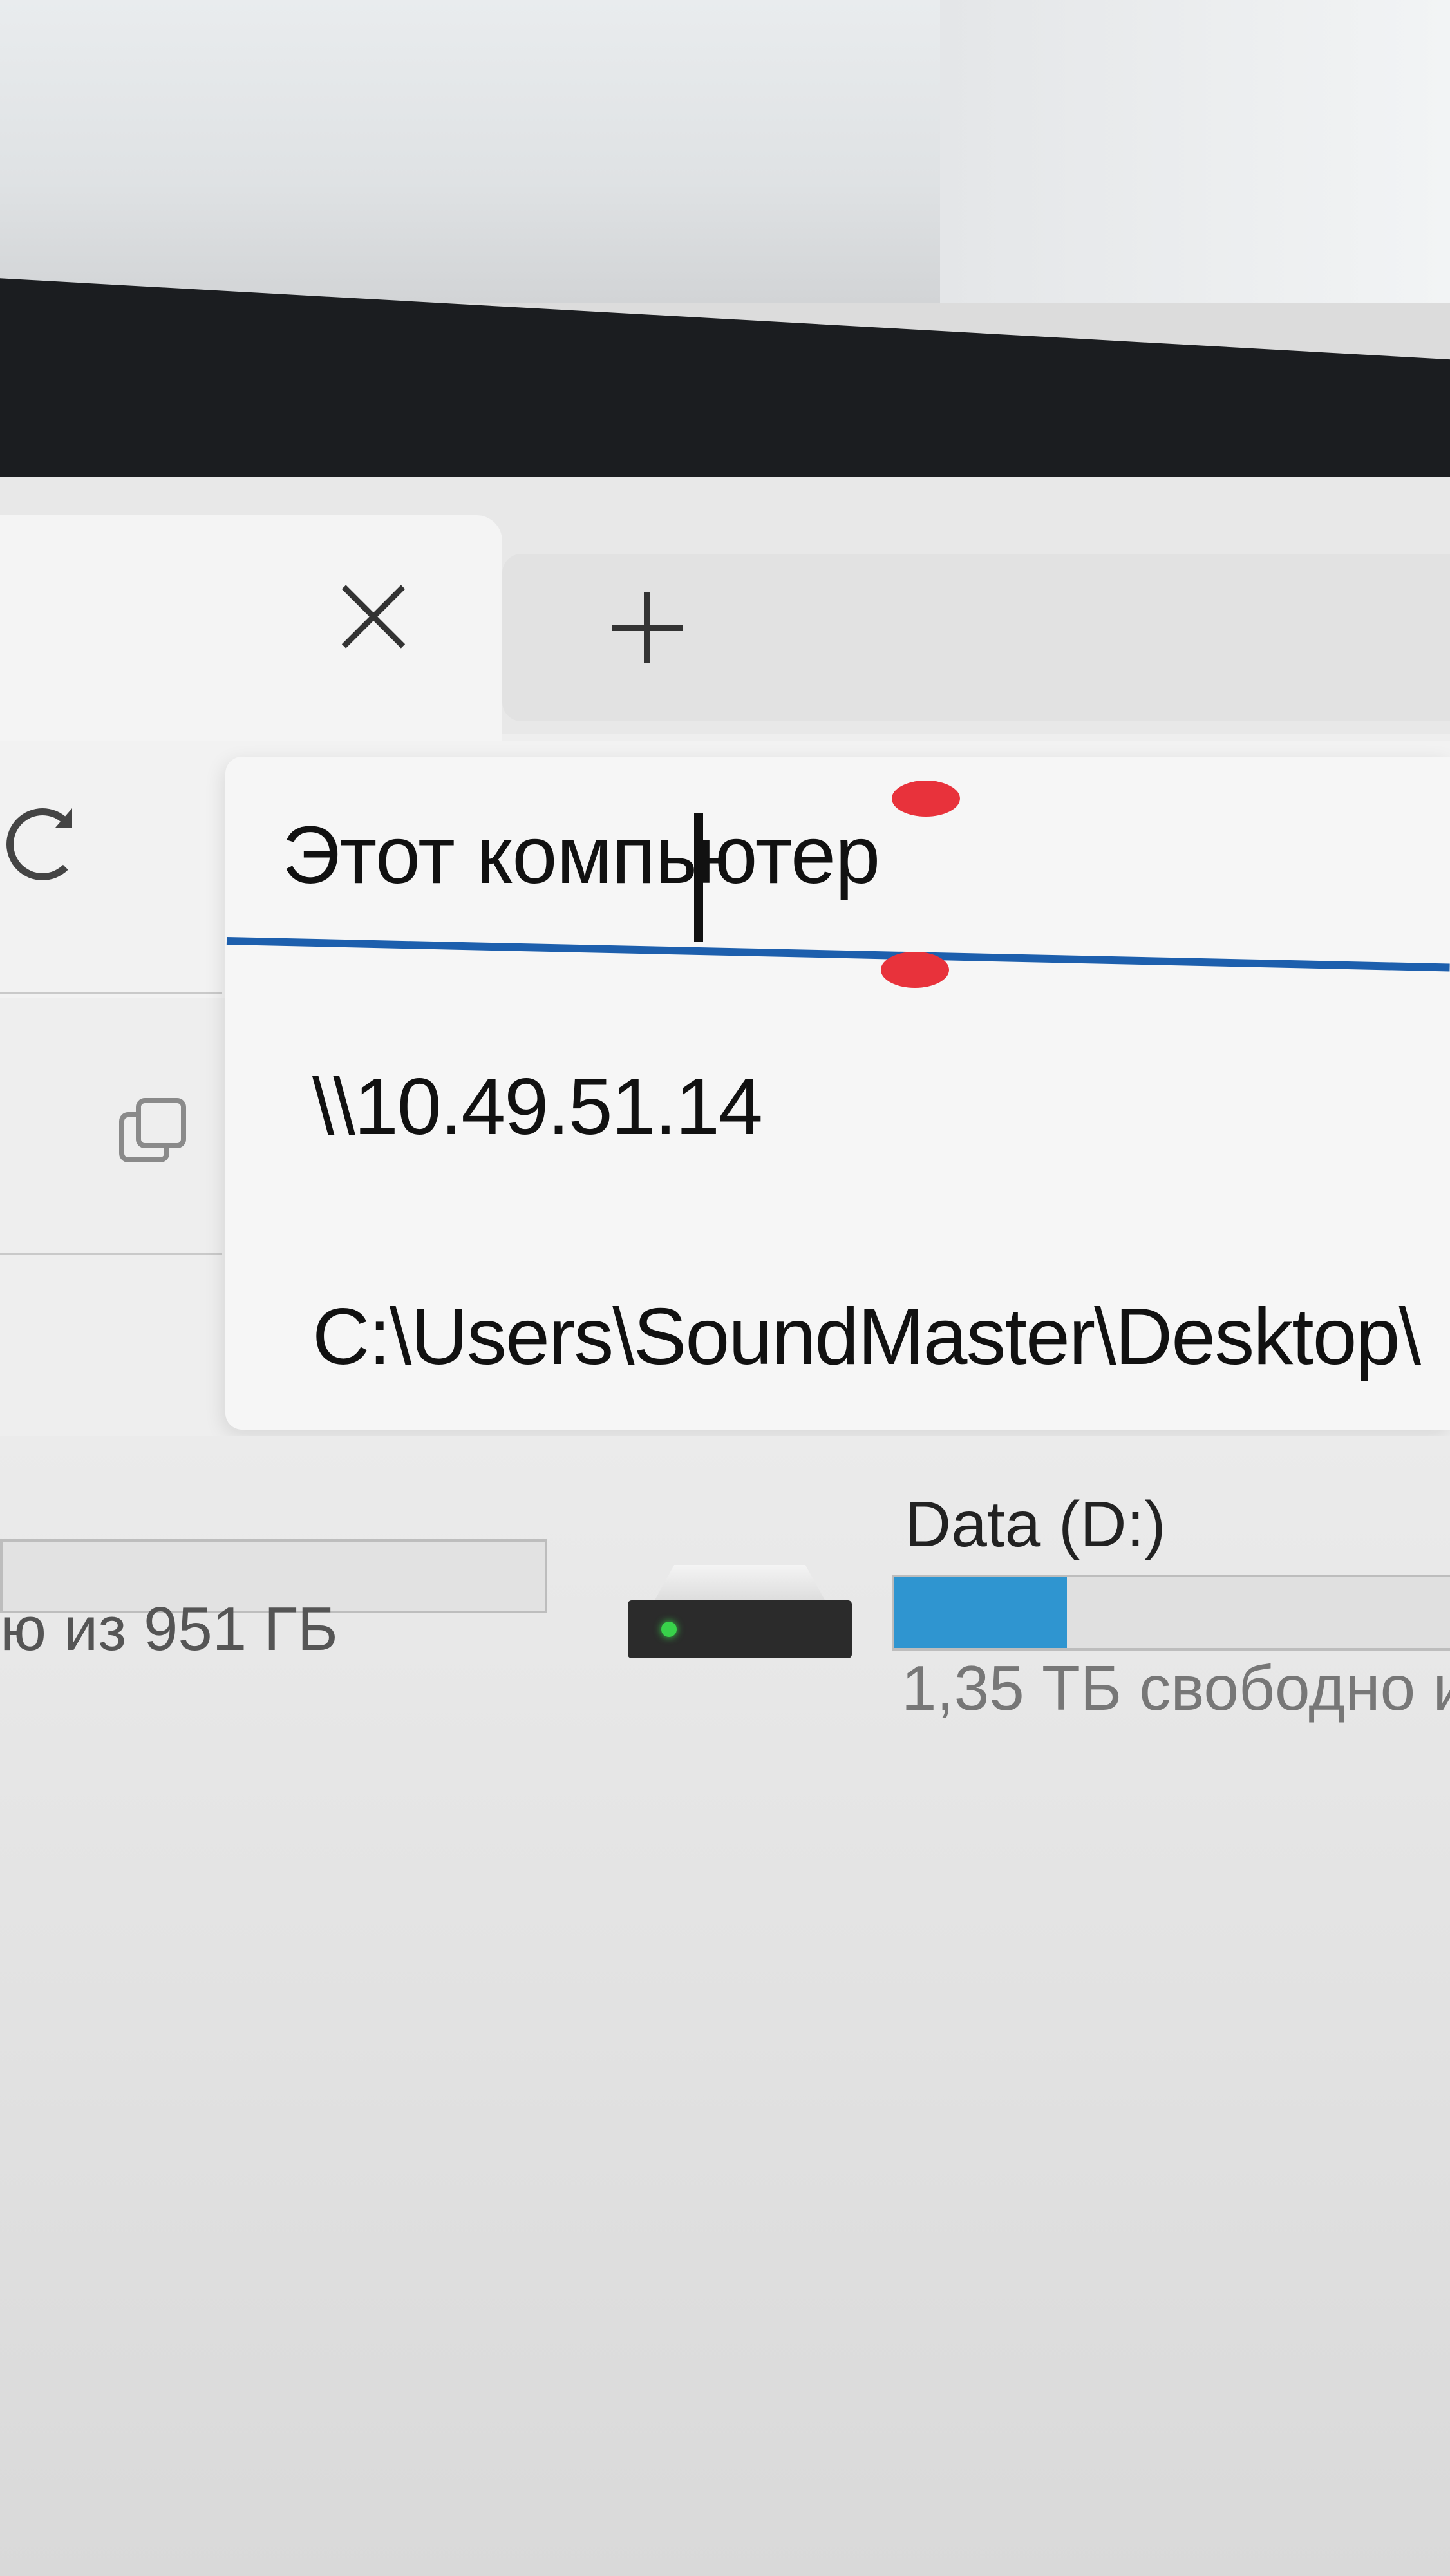 The width and height of the screenshot is (1450, 2576). What do you see at coordinates (537, 1107) in the screenshot?
I see `suggestion-item: \\10.49.51.14` at bounding box center [537, 1107].